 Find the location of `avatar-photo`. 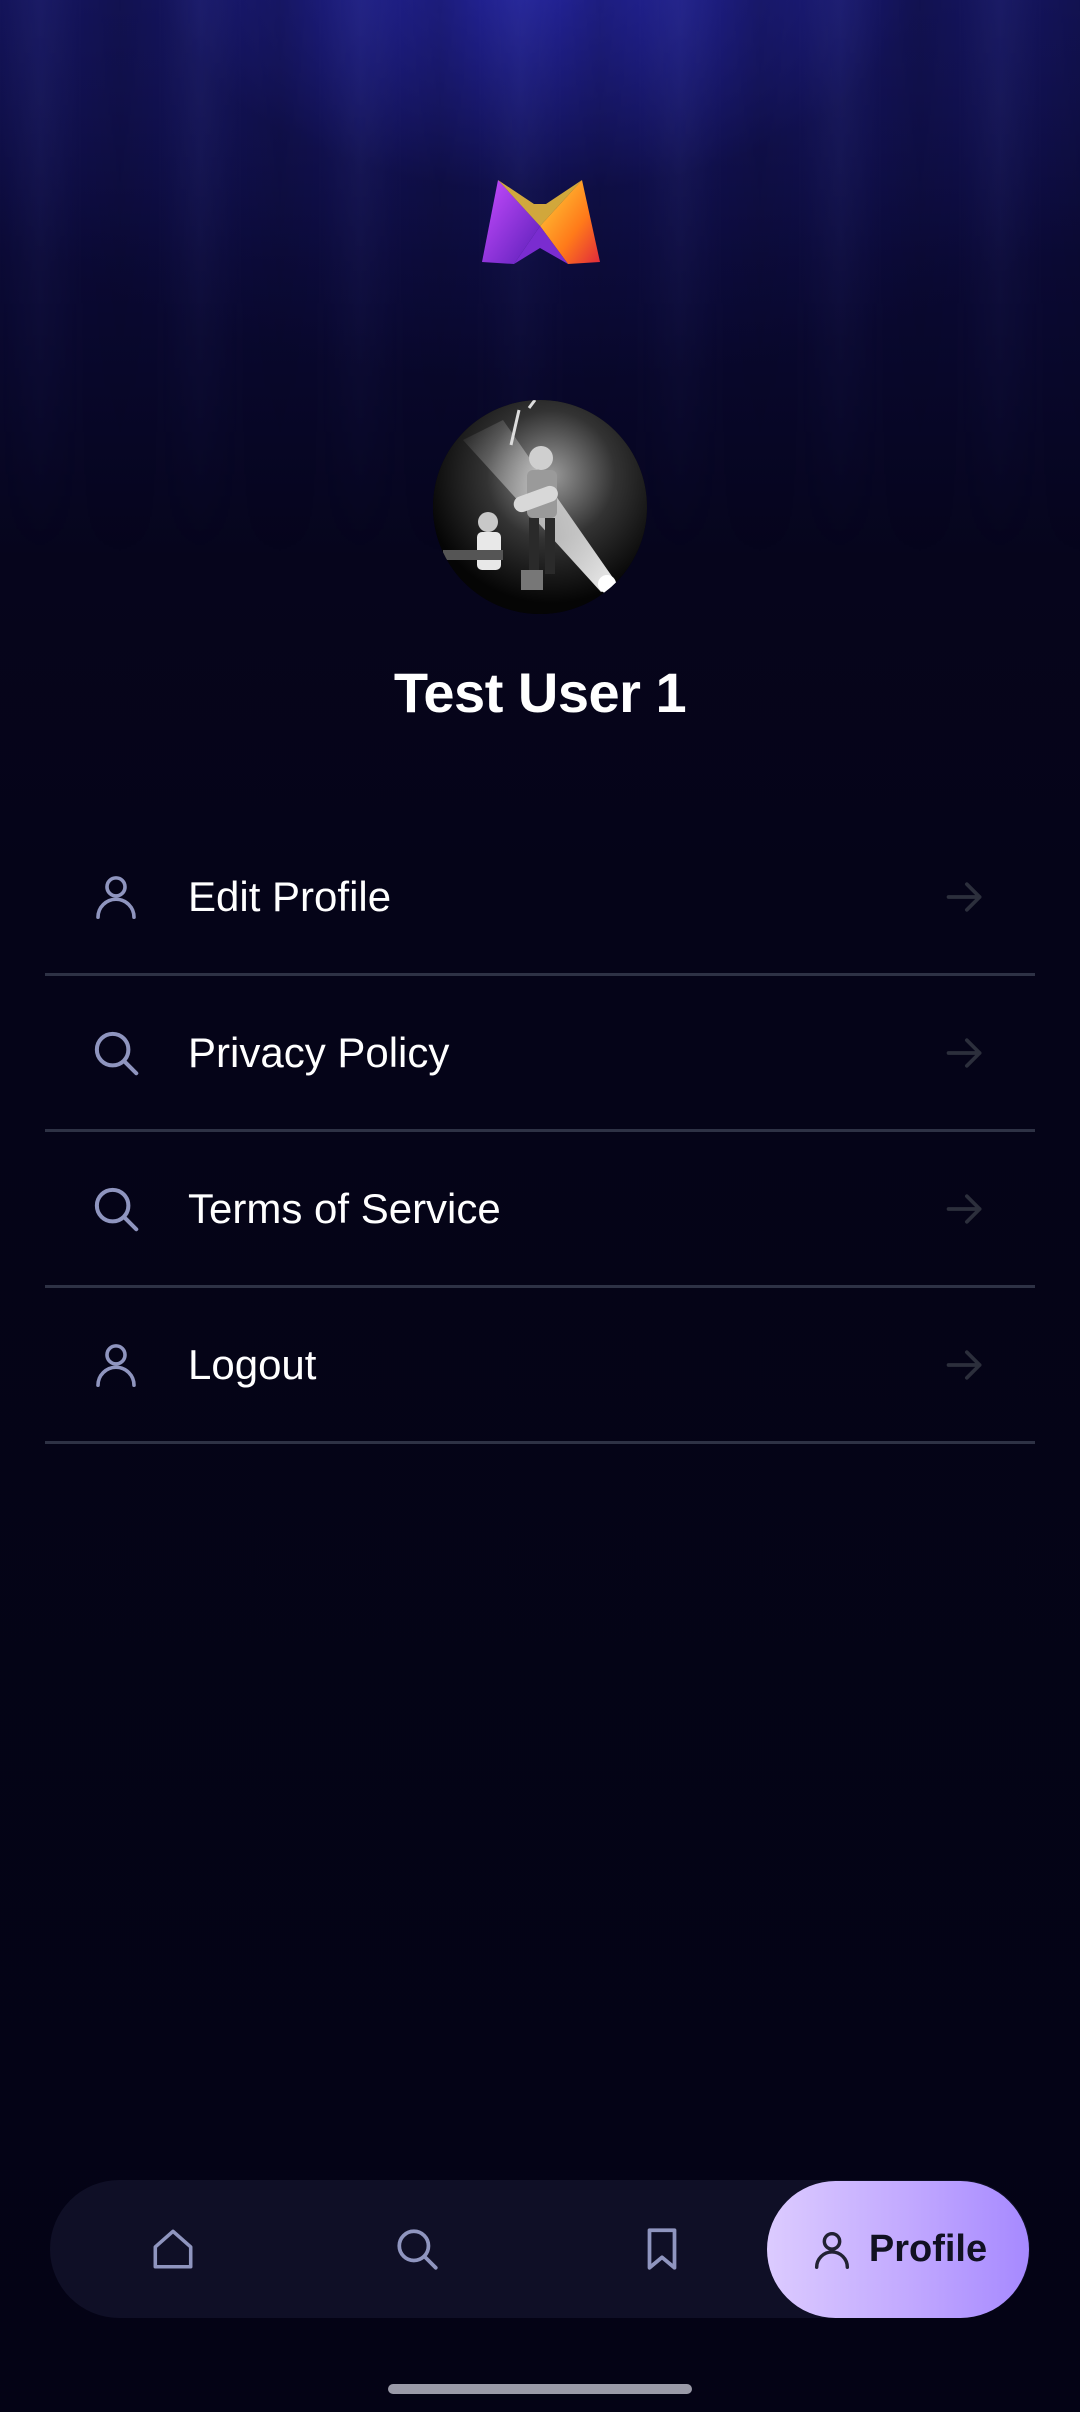

avatar-photo is located at coordinates (540, 507).